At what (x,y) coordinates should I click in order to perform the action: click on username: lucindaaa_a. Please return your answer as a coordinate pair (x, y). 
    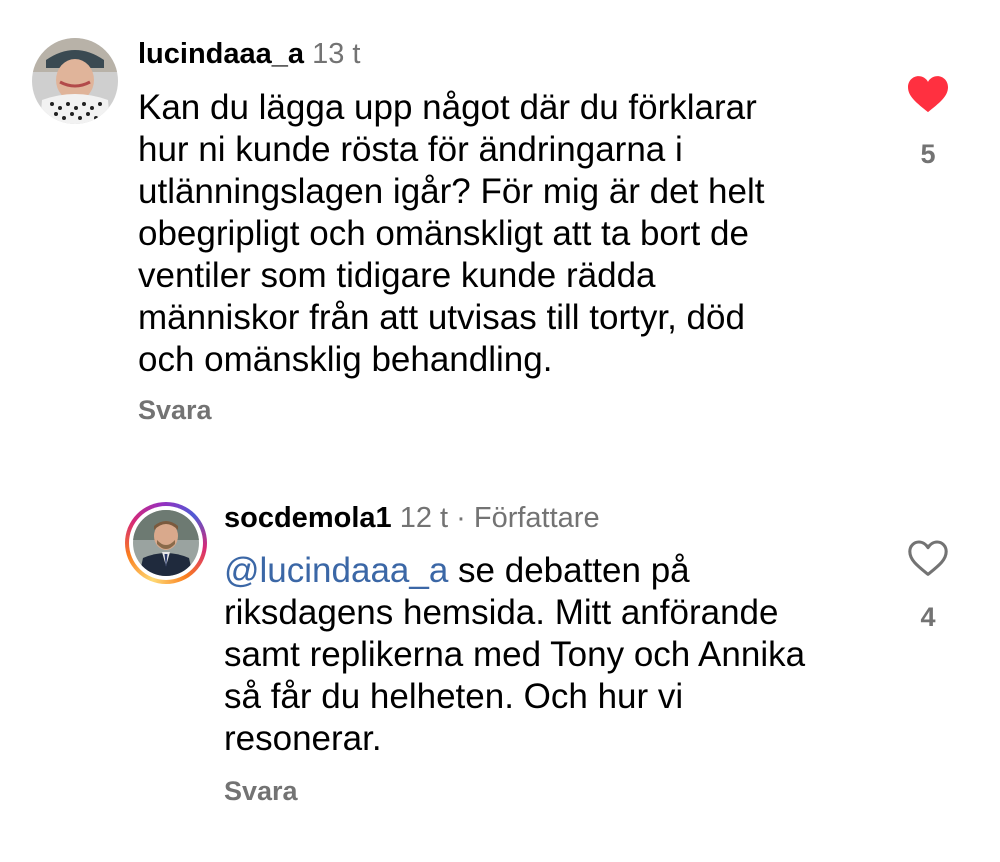
    Looking at the image, I should click on (221, 54).